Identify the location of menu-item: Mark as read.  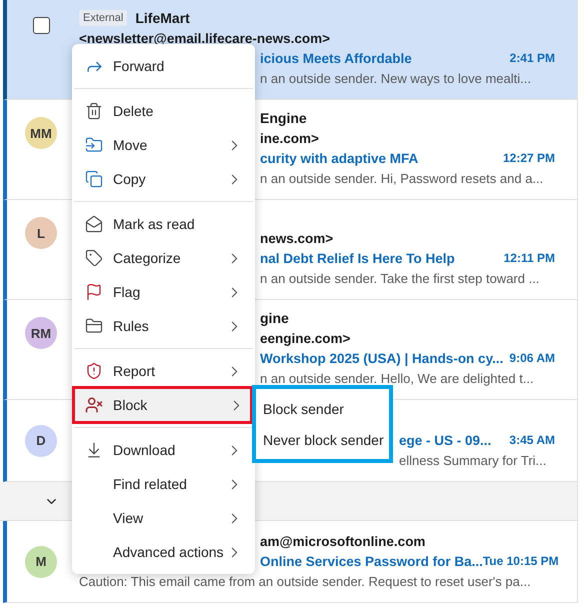
(163, 224).